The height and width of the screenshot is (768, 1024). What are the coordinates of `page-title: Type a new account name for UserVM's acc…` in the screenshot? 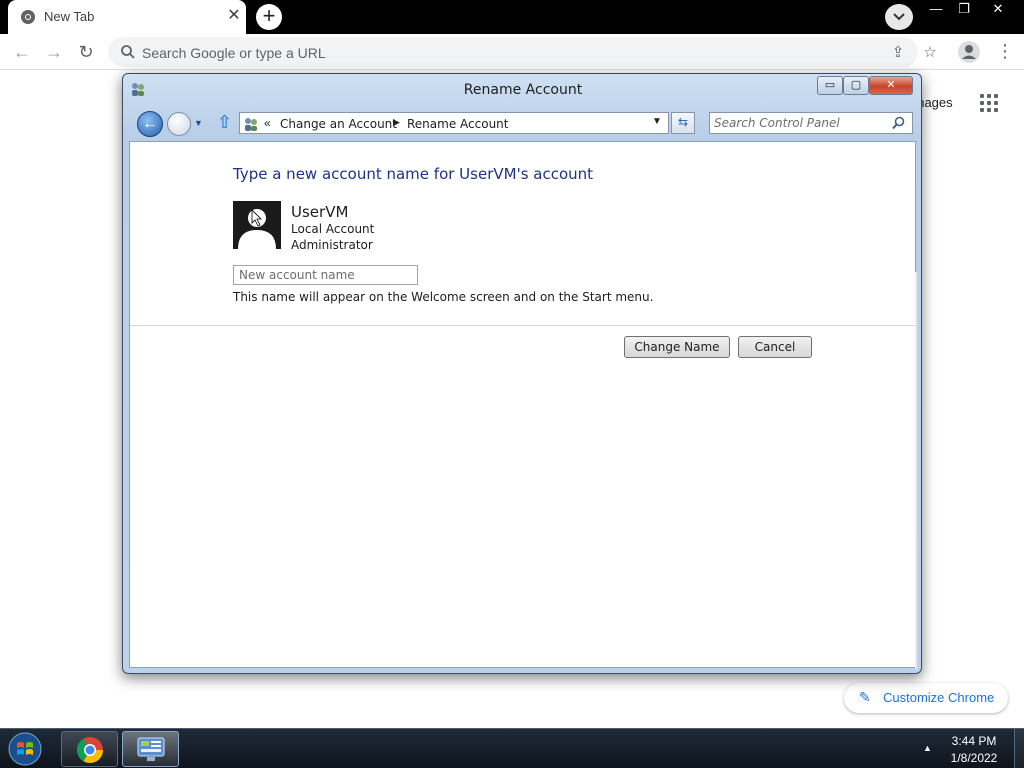 It's located at (413, 174).